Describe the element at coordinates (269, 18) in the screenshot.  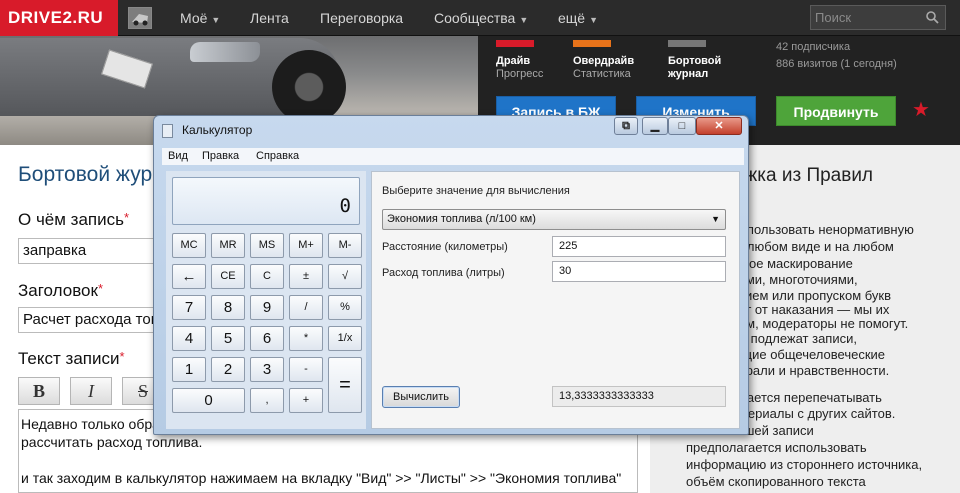
I see `nav-item-feed: Лента` at that location.